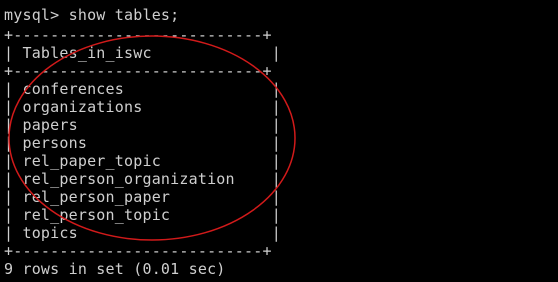  I want to click on table-row: | persons |, so click(142, 143).